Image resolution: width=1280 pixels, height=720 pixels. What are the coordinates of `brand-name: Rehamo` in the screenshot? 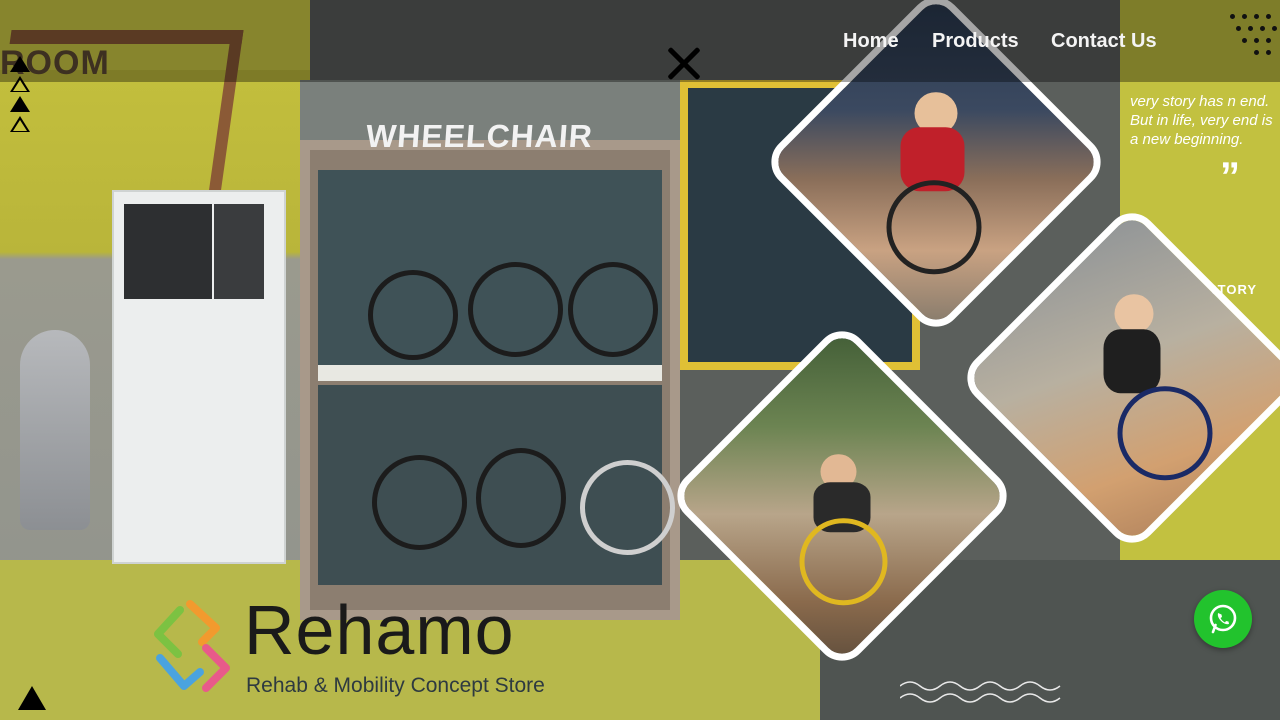 It's located at (379, 630).